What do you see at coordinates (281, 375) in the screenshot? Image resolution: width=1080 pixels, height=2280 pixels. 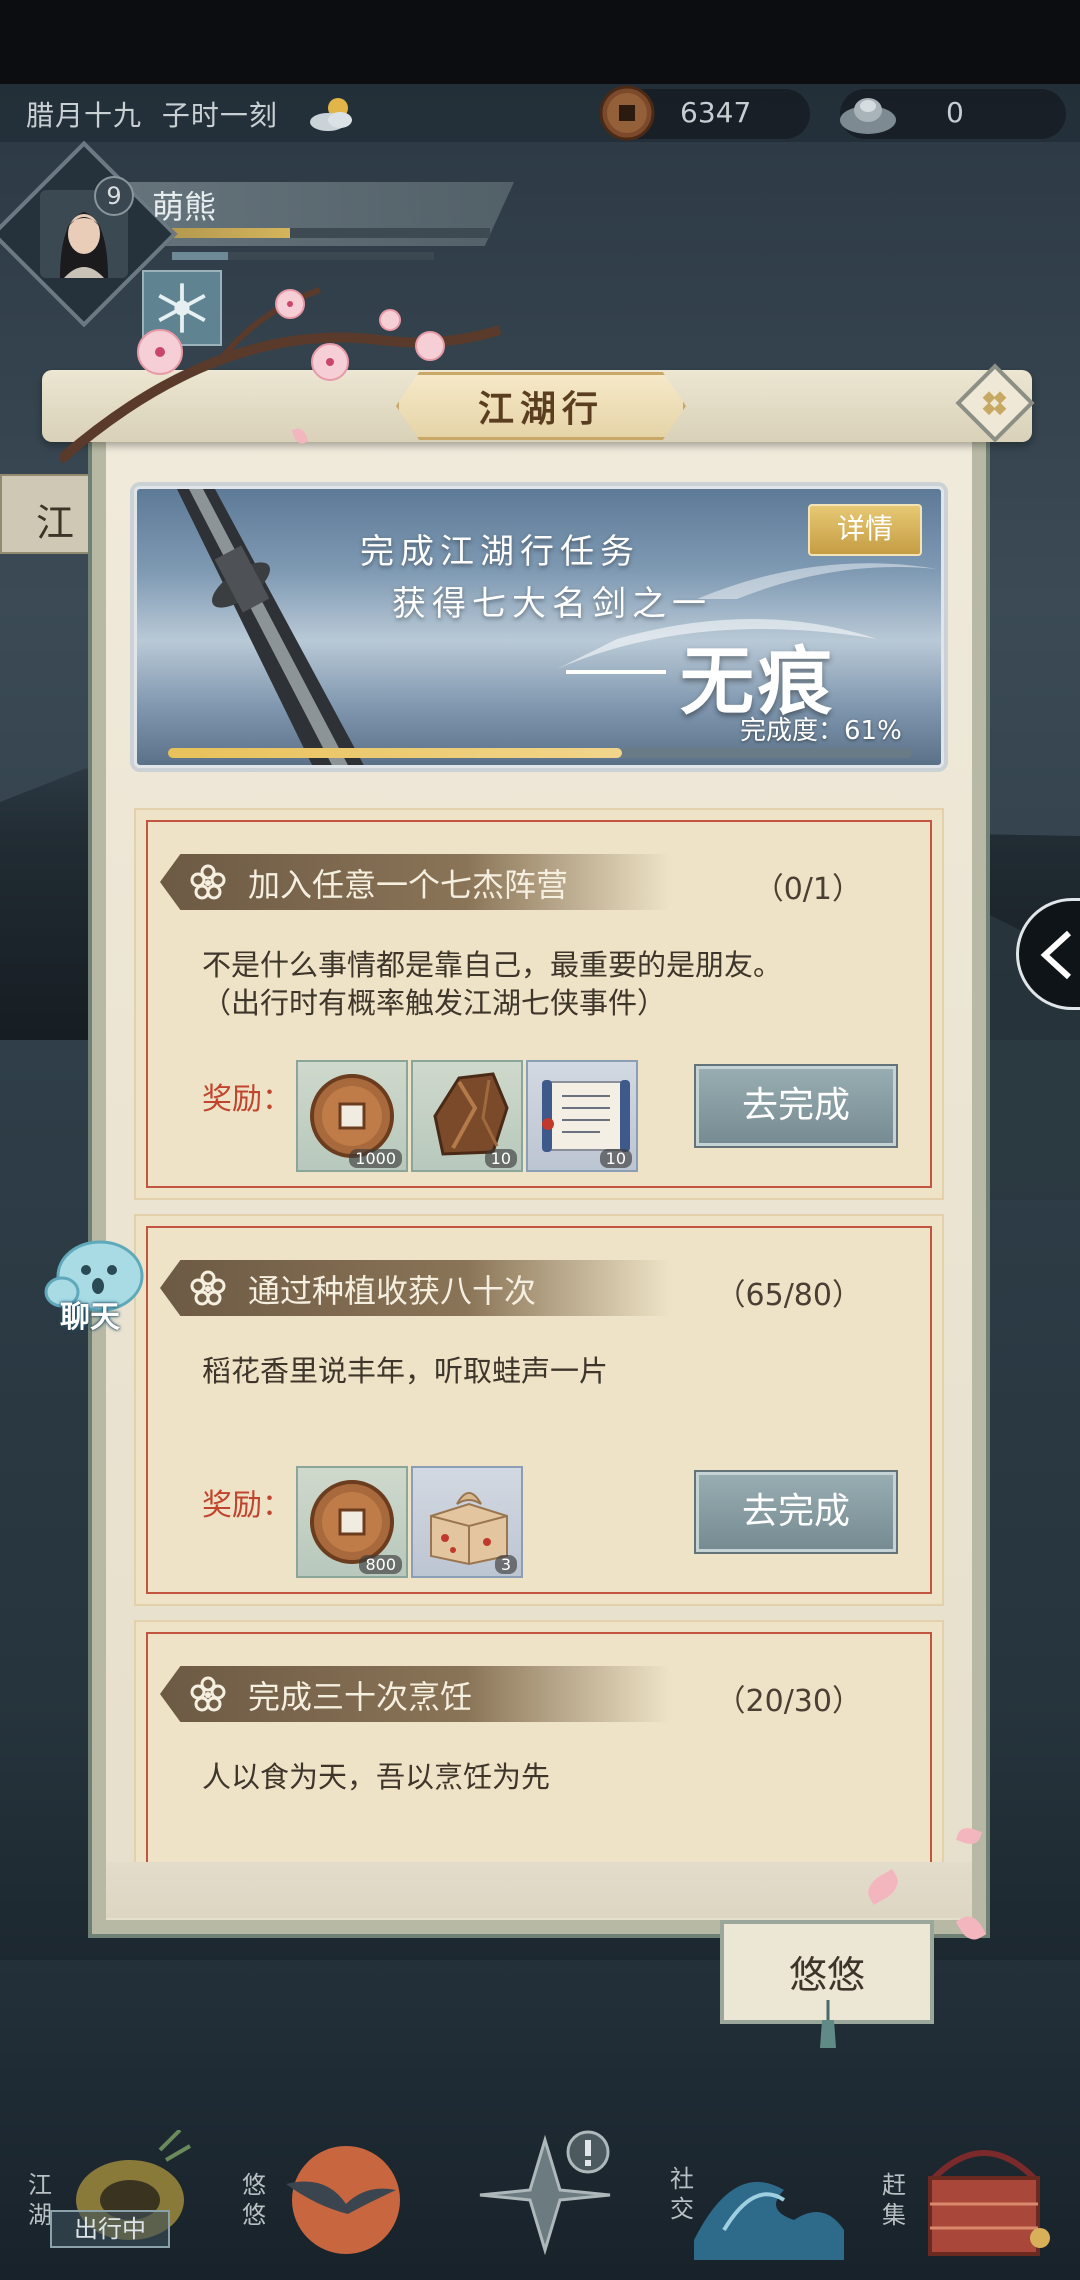 I see `plum-blossom-branch-icon` at bounding box center [281, 375].